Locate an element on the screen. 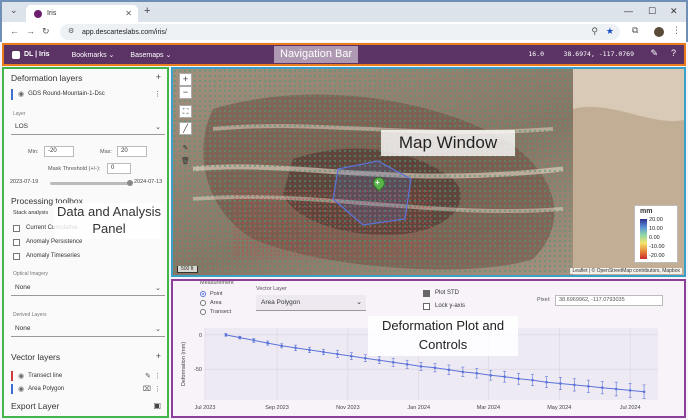  forward-icon: → is located at coordinates (30, 31).